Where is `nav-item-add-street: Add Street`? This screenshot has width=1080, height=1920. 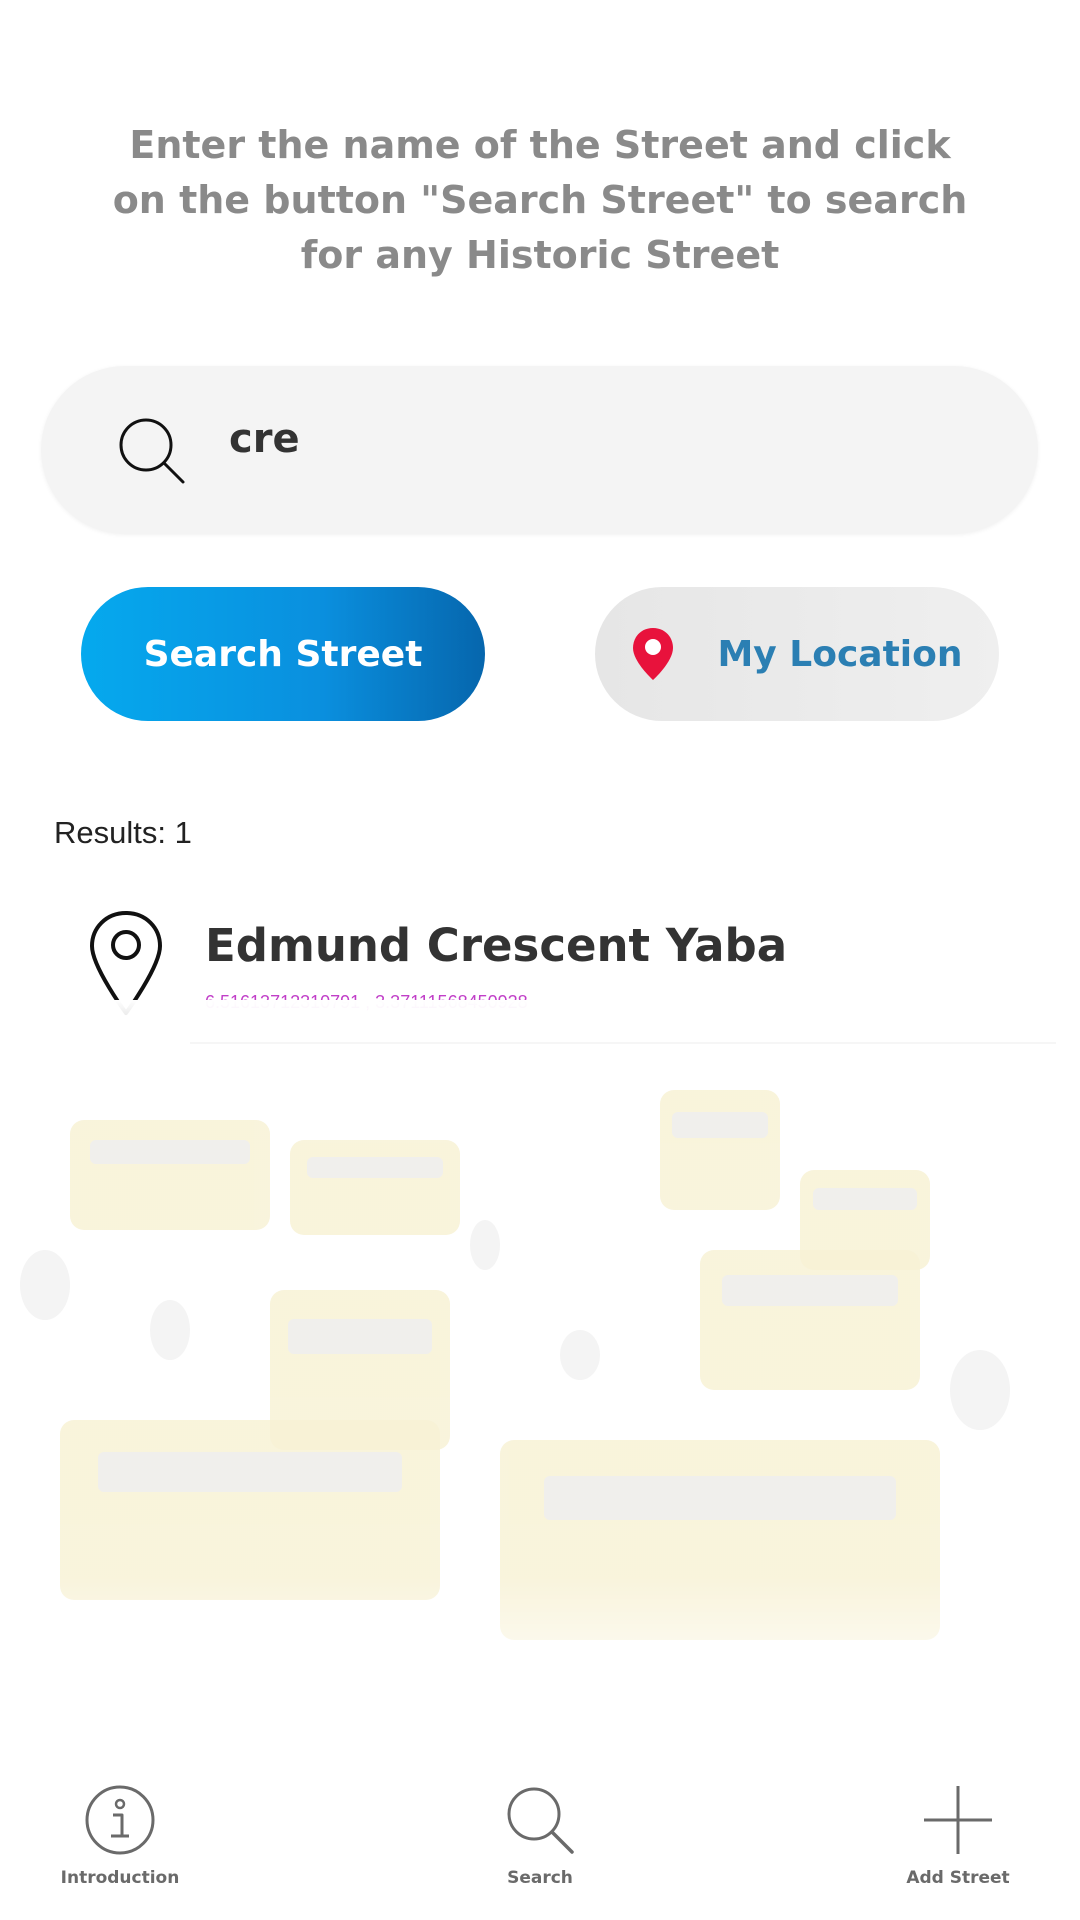
nav-item-add-street: Add Street is located at coordinates (958, 1835).